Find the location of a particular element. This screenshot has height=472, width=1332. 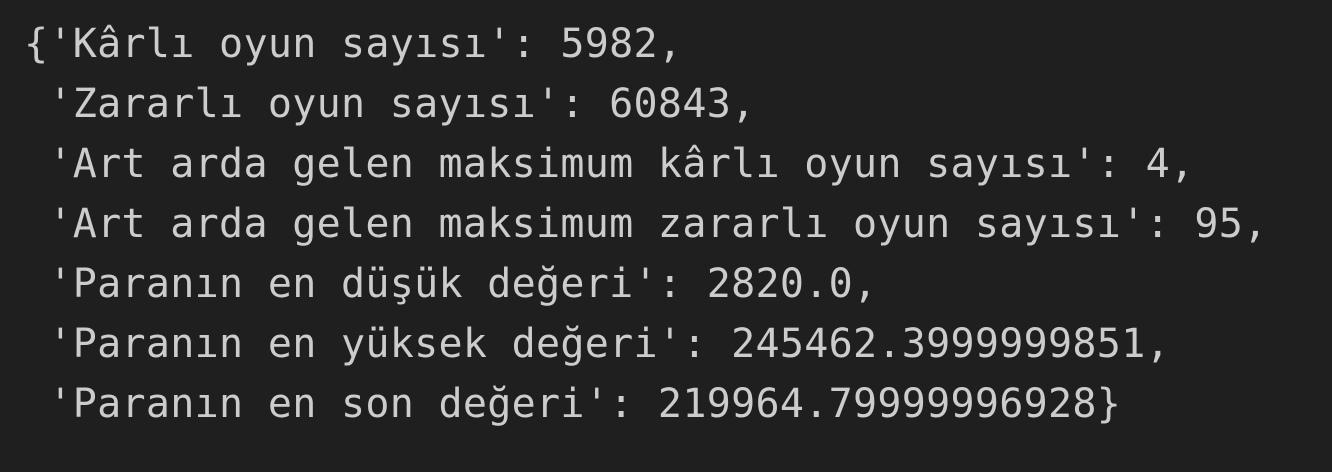

output-line-2: 'Zararlı oyun sayısı': 60843, is located at coordinates (390, 104).